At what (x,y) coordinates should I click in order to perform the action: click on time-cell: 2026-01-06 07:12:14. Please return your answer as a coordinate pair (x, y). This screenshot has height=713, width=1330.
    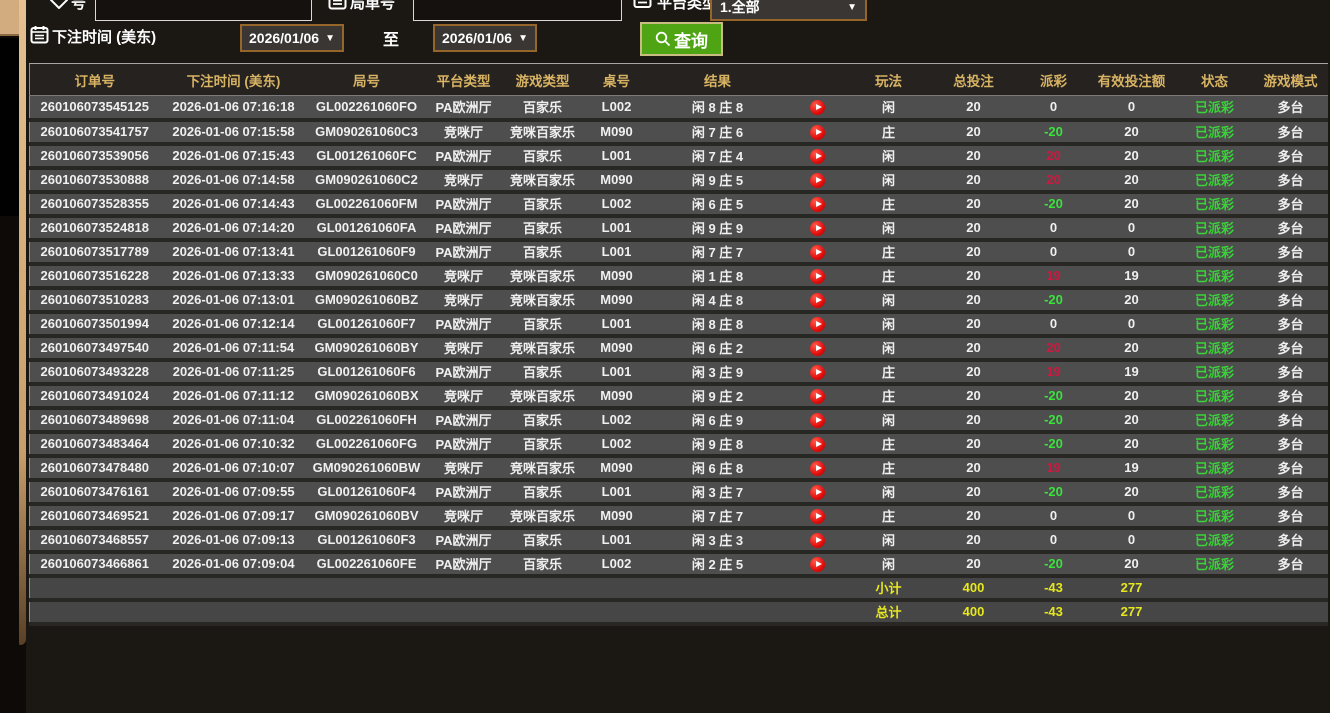
    Looking at the image, I should click on (233, 324).